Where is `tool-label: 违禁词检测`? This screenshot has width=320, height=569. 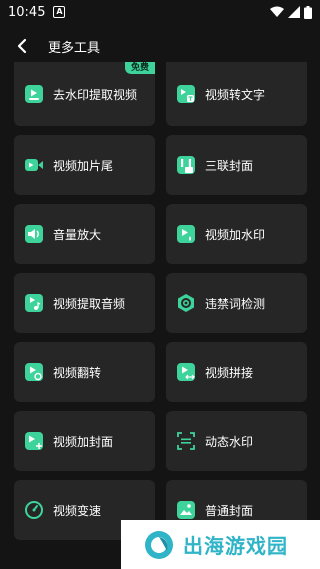
tool-label: 违禁词检测 is located at coordinates (235, 303).